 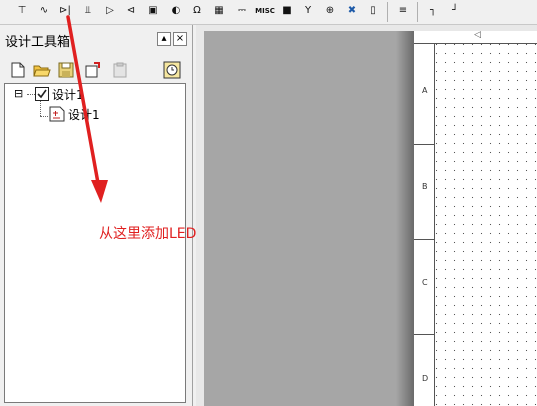 I want to click on annotation-text: 从这里添加LED, so click(x=148, y=234).